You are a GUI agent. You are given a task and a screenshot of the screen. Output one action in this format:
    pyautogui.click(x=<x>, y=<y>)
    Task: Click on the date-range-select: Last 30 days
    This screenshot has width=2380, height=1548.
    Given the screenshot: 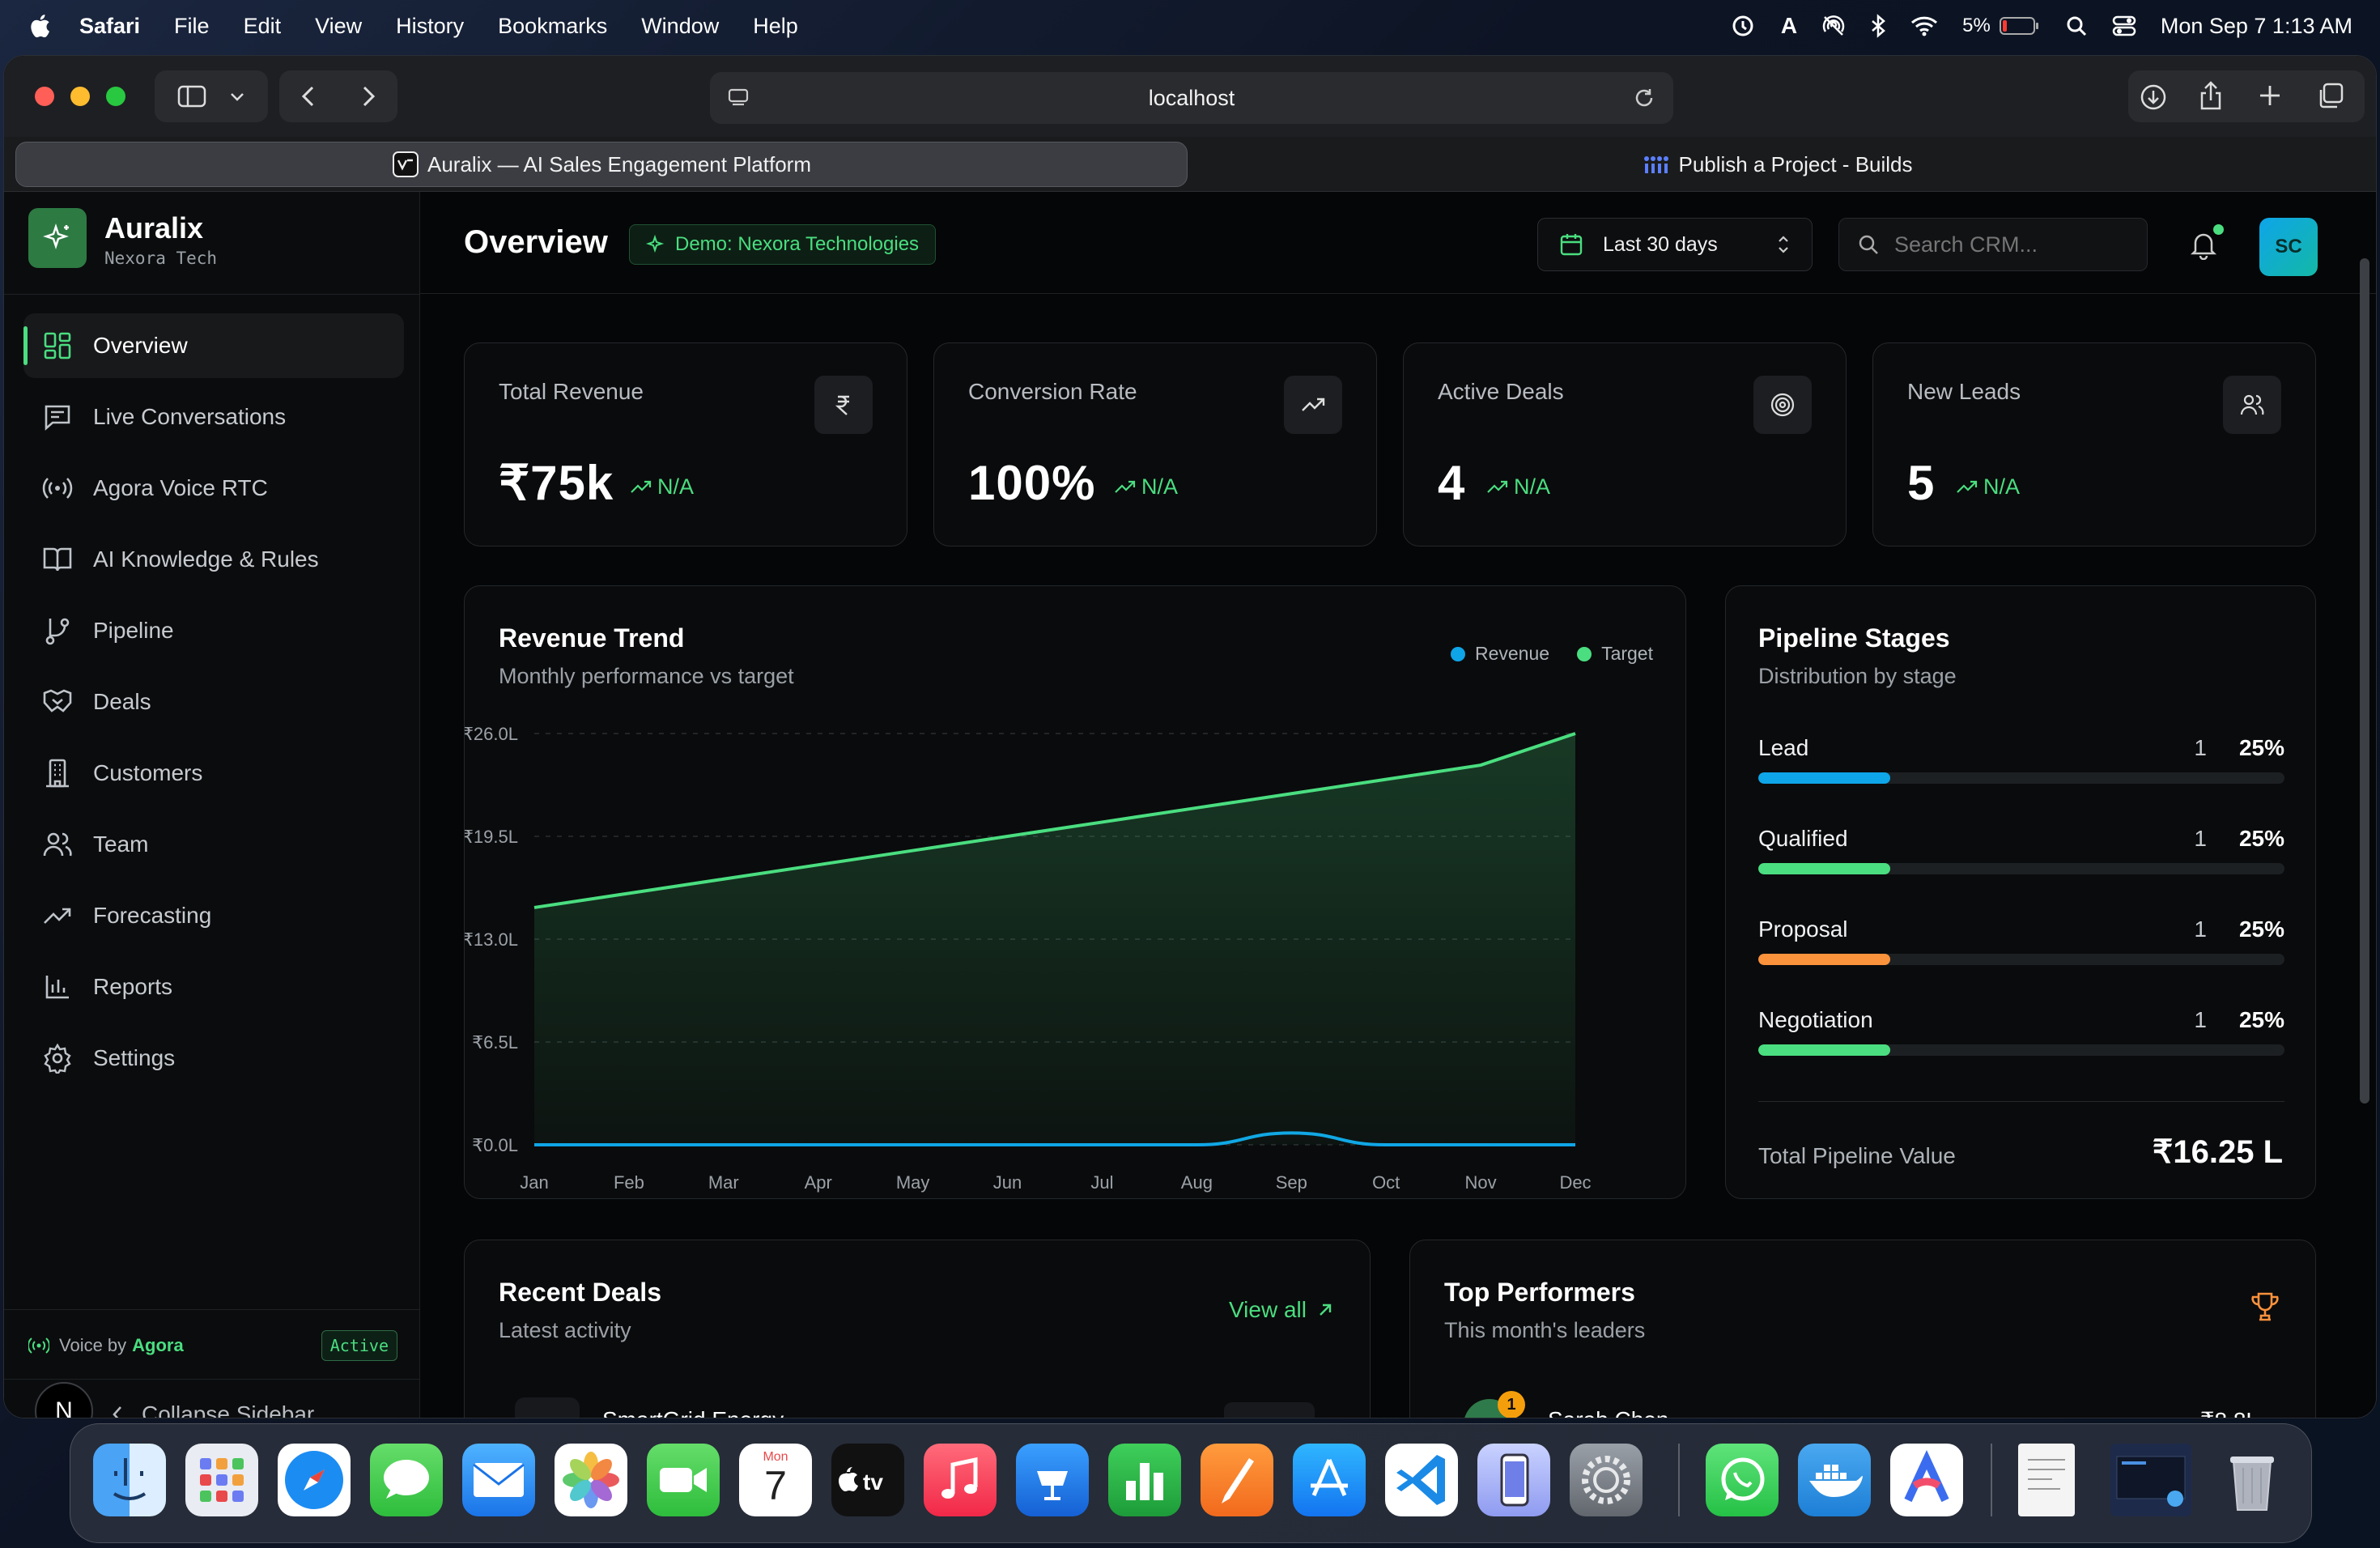 What is the action you would take?
    pyautogui.click(x=1675, y=244)
    